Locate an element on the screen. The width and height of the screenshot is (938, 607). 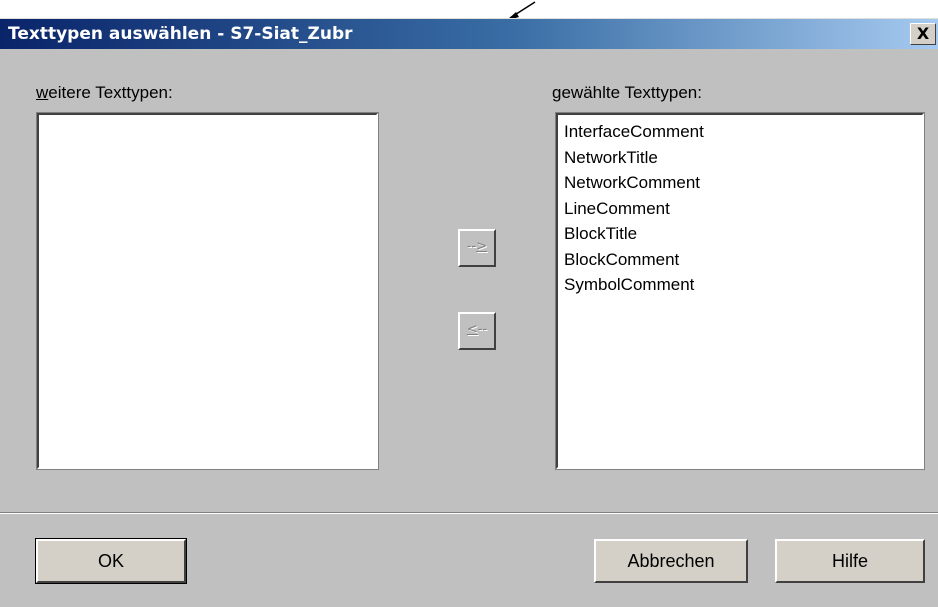
close-icon: X is located at coordinates (923, 33).